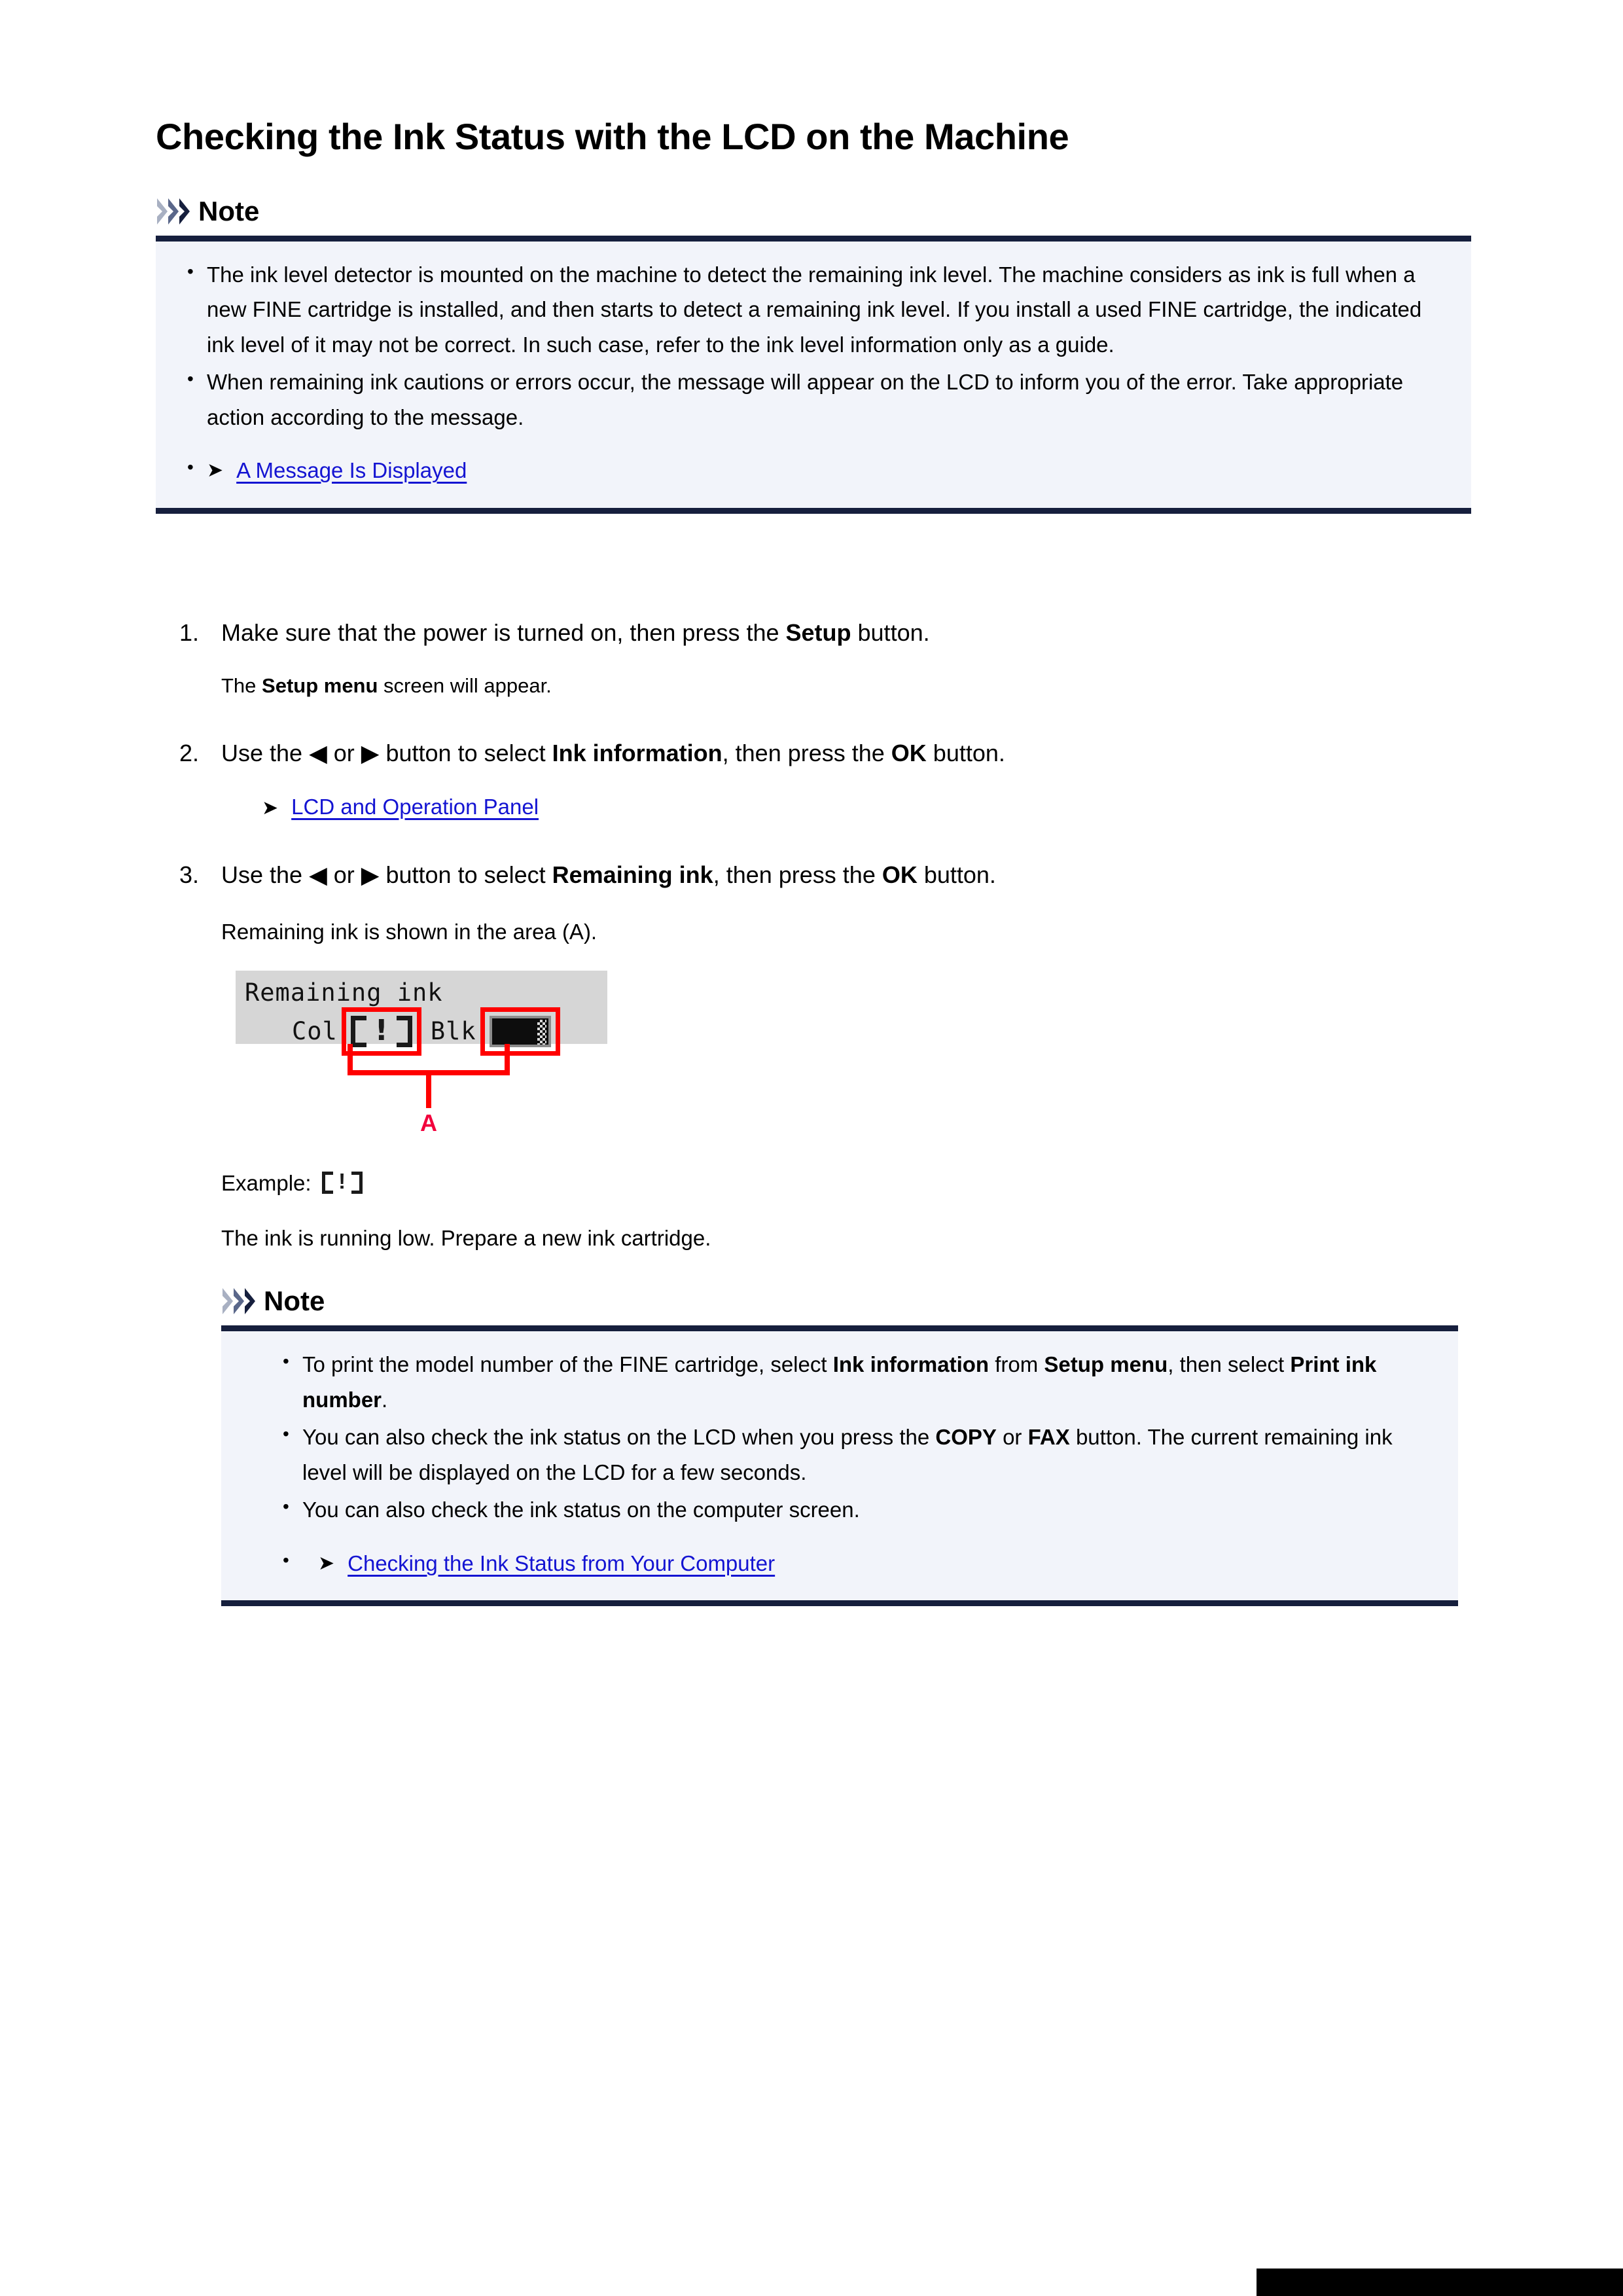  I want to click on lcd-illustration: Remaining ink Col ! Blk A, so click(425, 1055).